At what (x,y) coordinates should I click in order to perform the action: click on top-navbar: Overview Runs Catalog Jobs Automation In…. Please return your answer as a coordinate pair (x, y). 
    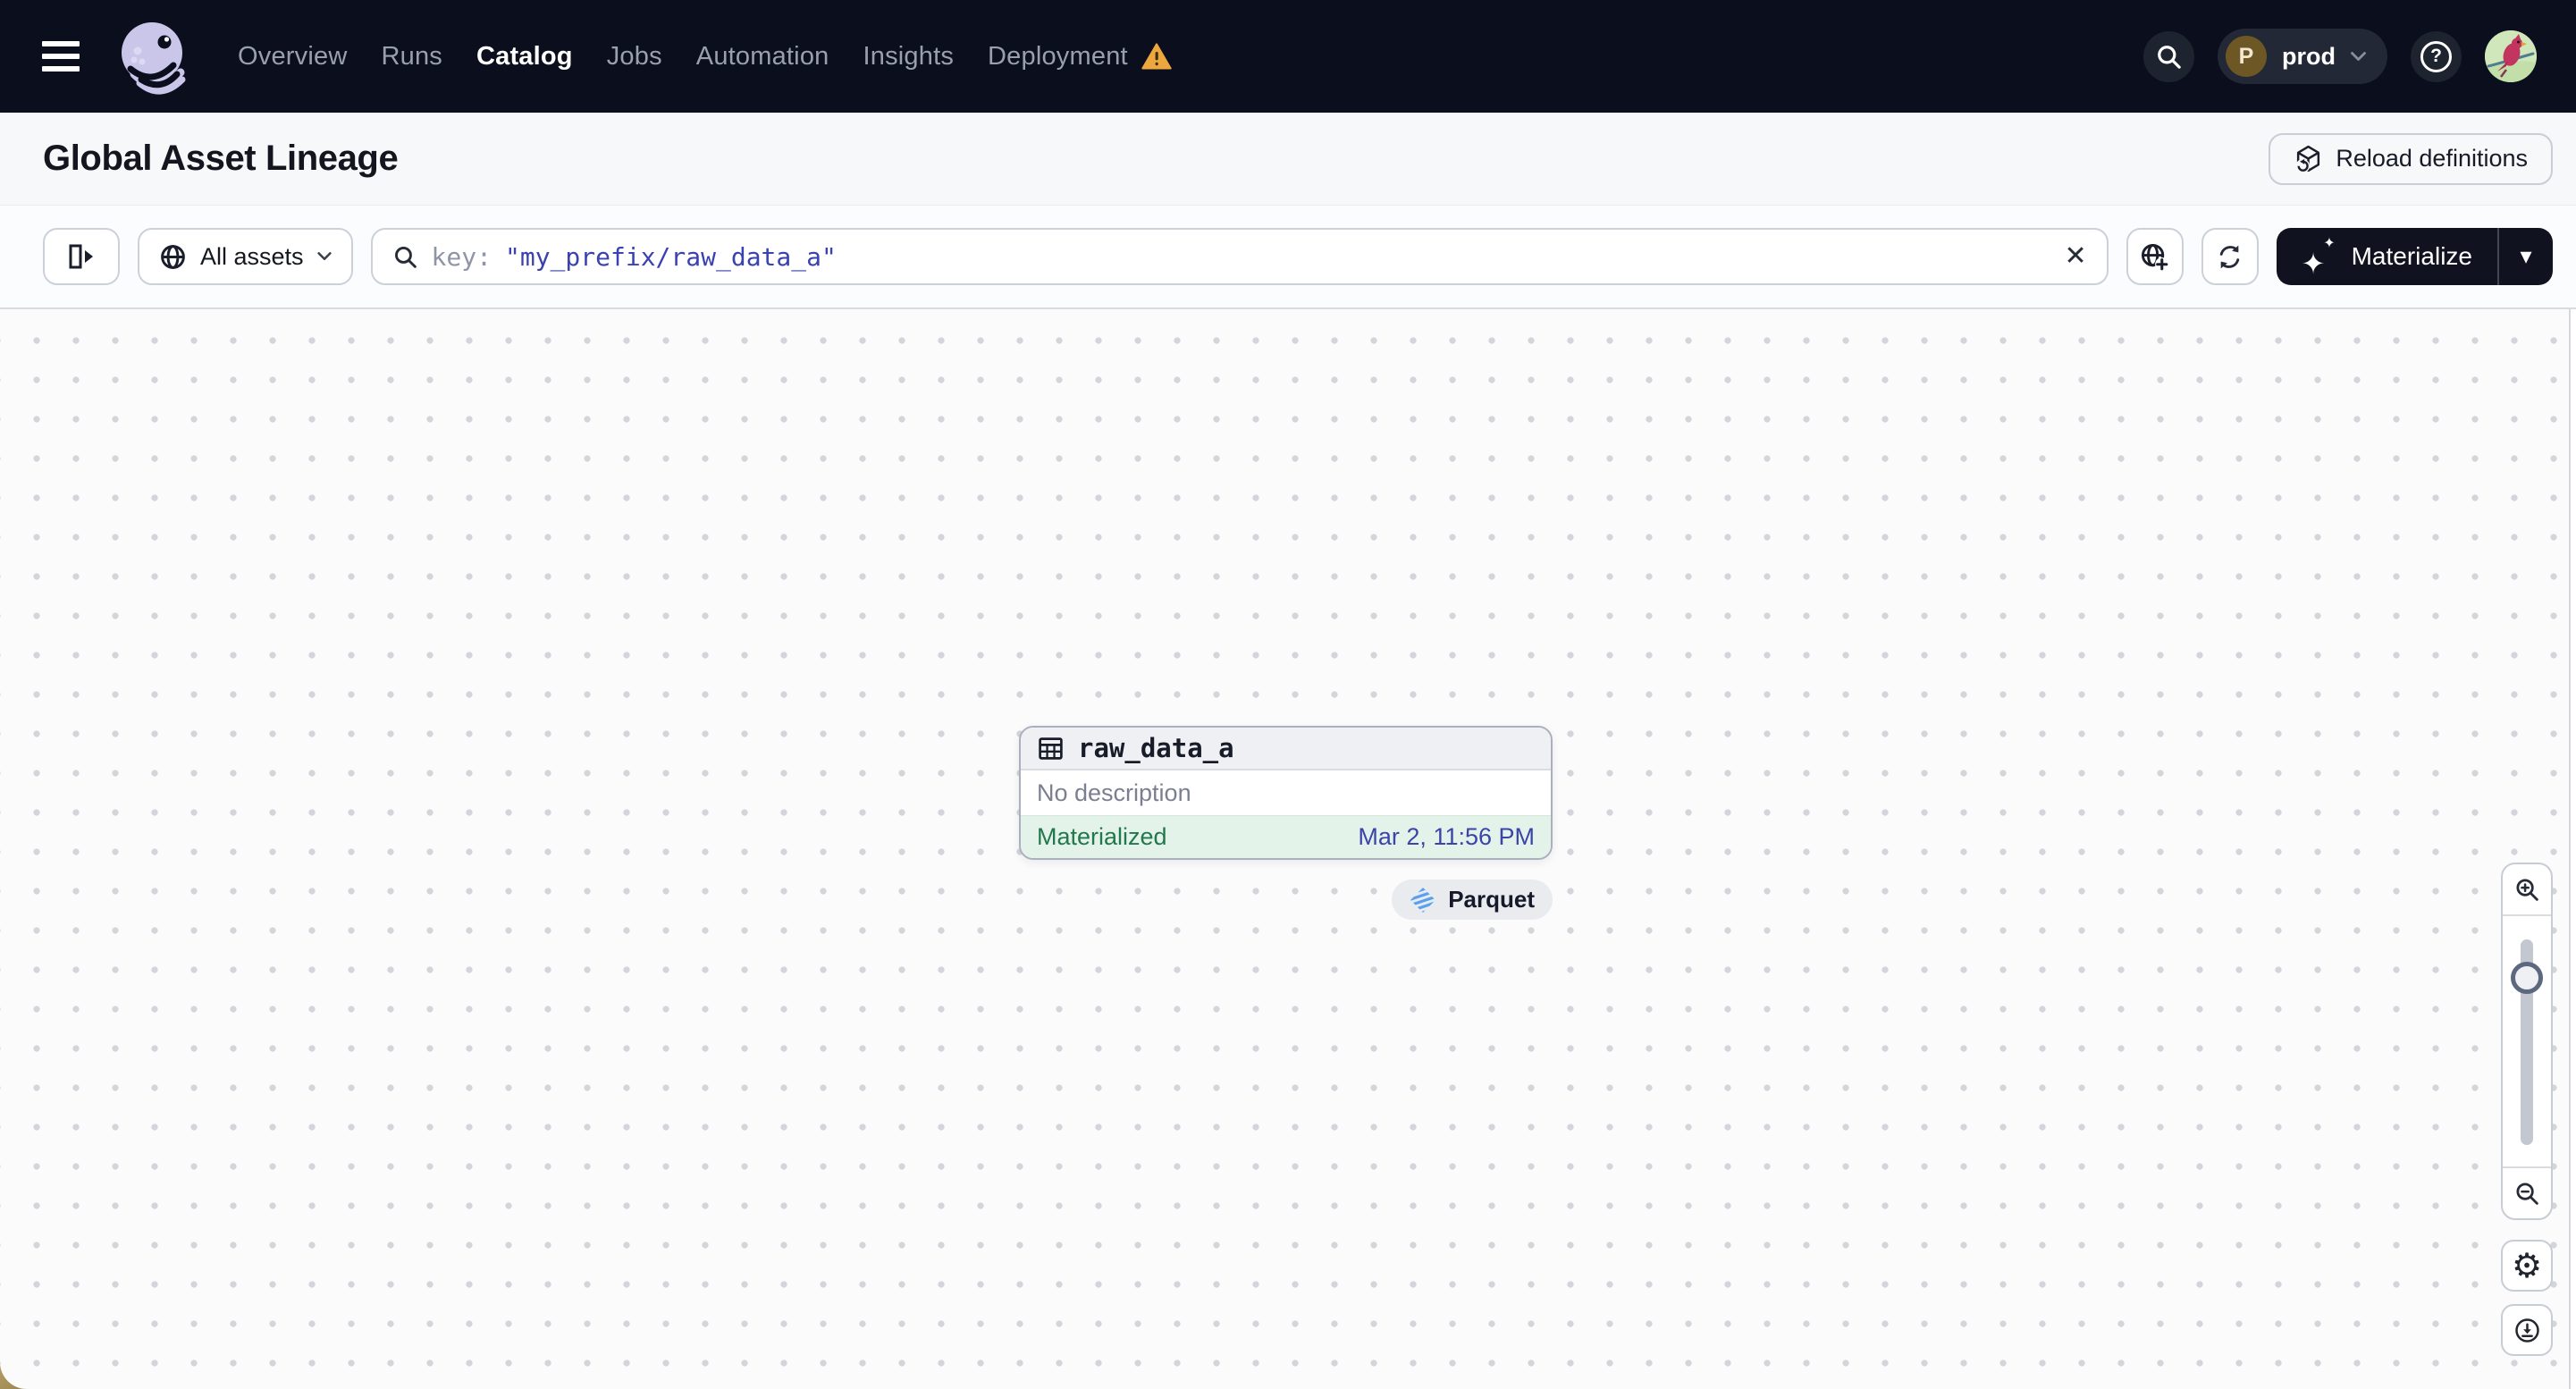
    Looking at the image, I should click on (1288, 56).